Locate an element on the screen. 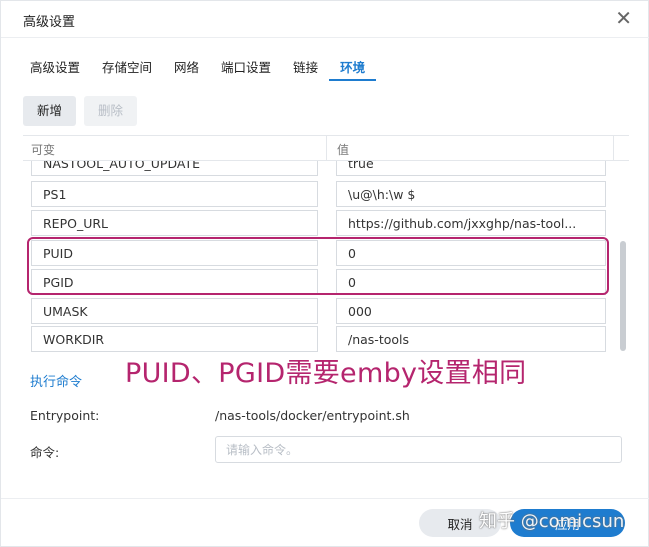 The image size is (649, 547). column-header-variable: 可变 is located at coordinates (43, 150).